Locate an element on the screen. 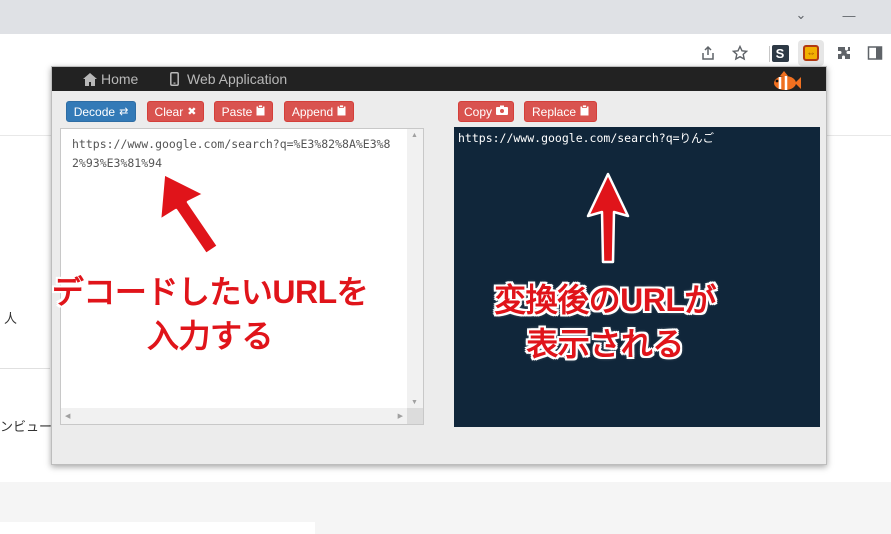 Image resolution: width=891 pixels, height=534 pixels. scroll-right-icon: ▶ is located at coordinates (400, 416).